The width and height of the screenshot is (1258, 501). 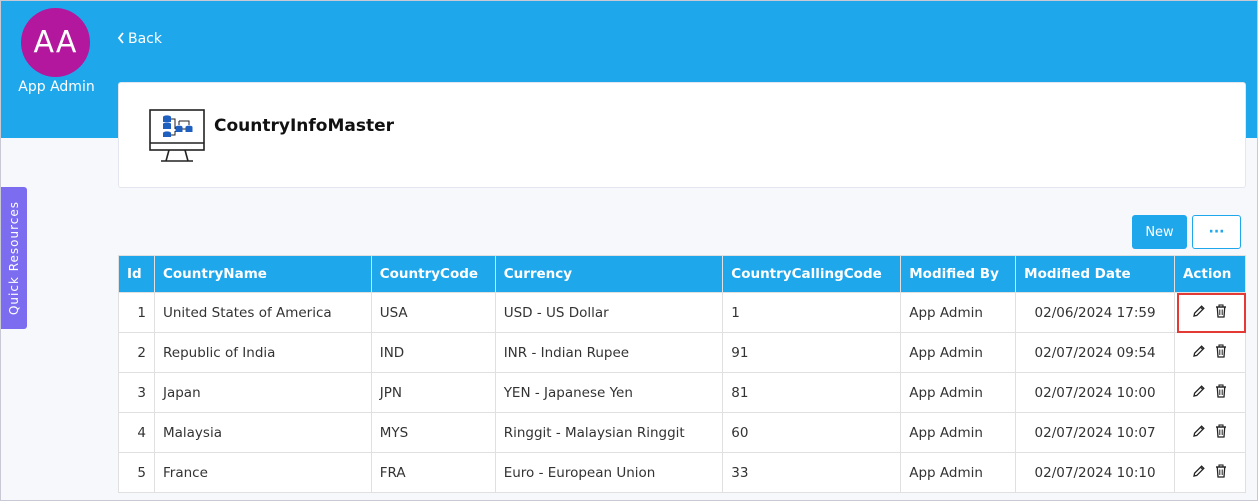 What do you see at coordinates (136, 274) in the screenshot?
I see `column-header-id: Id` at bounding box center [136, 274].